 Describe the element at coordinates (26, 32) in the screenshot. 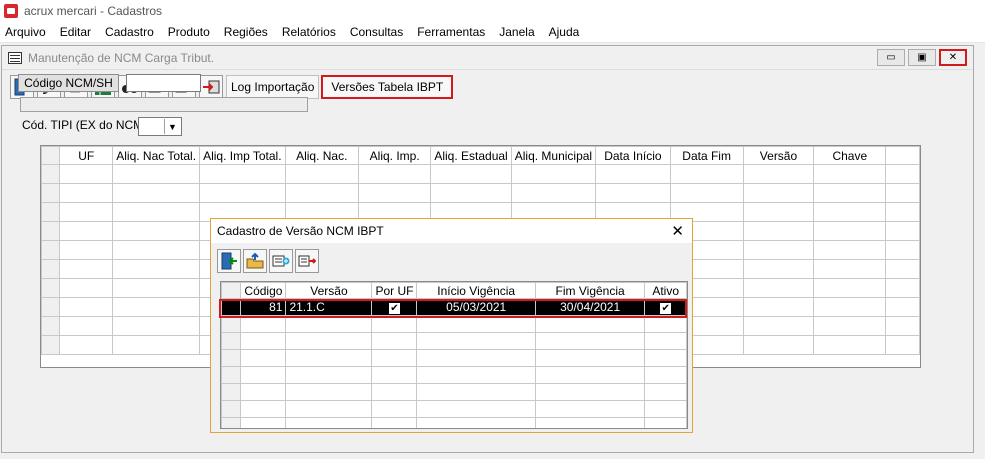

I see `menu-arquivo: Arquivo` at that location.